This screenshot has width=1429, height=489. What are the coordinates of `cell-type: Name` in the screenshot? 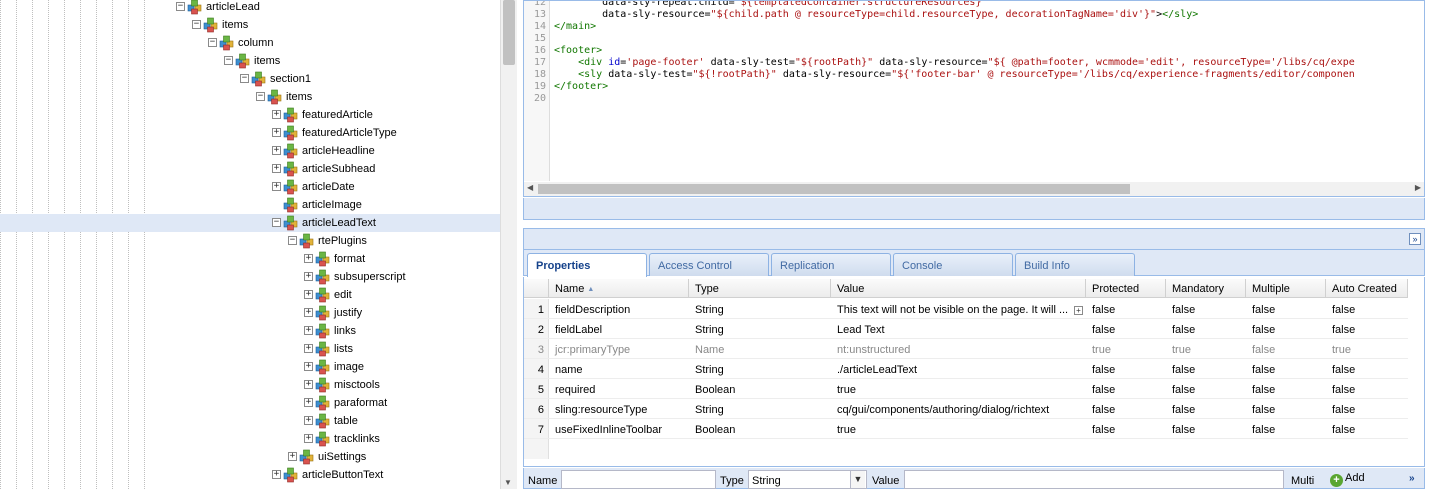 It's located at (760, 349).